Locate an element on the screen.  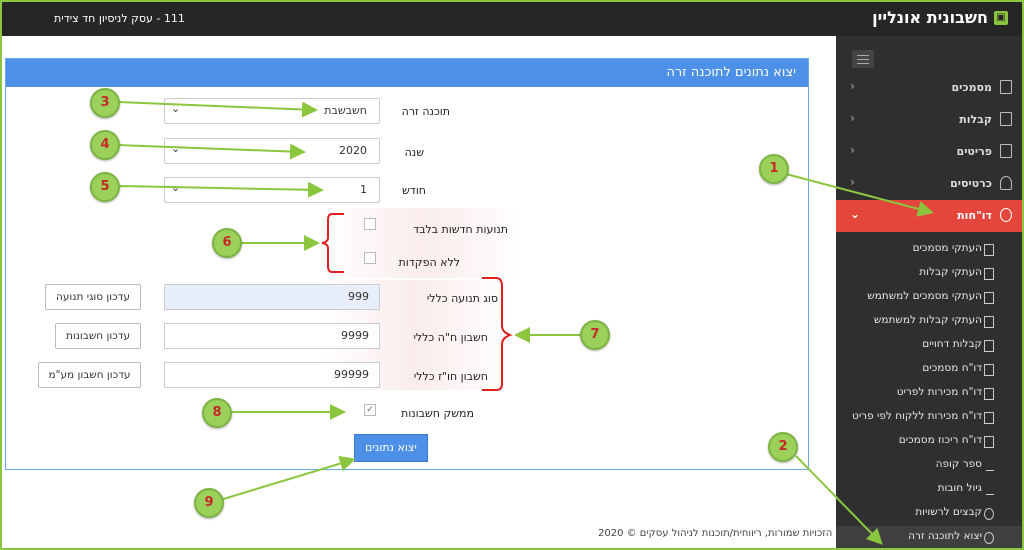
report-link-label: דו"ח מכירות לפריט is located at coordinates (939, 392).